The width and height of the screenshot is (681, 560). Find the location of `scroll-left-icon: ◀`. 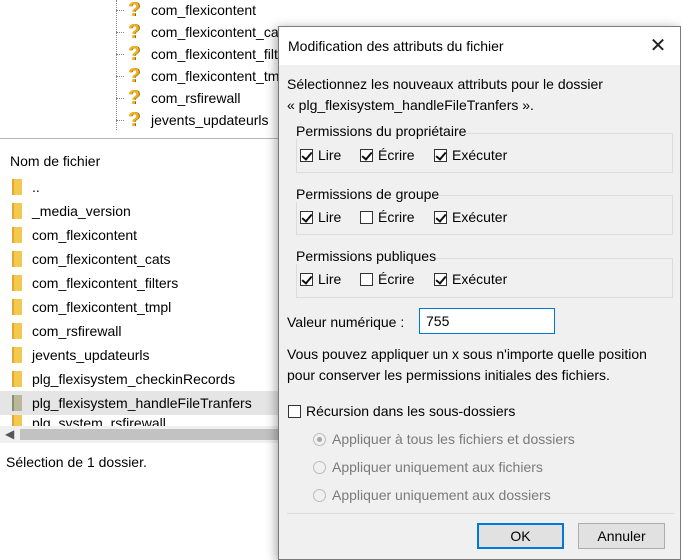

scroll-left-icon: ◀ is located at coordinates (9, 434).